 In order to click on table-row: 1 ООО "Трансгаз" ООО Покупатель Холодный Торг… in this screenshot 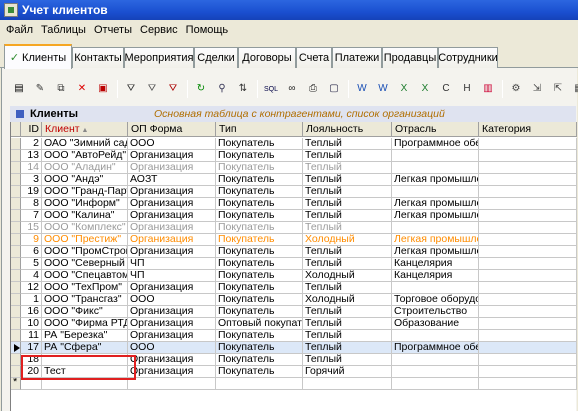, I will do `click(294, 300)`.